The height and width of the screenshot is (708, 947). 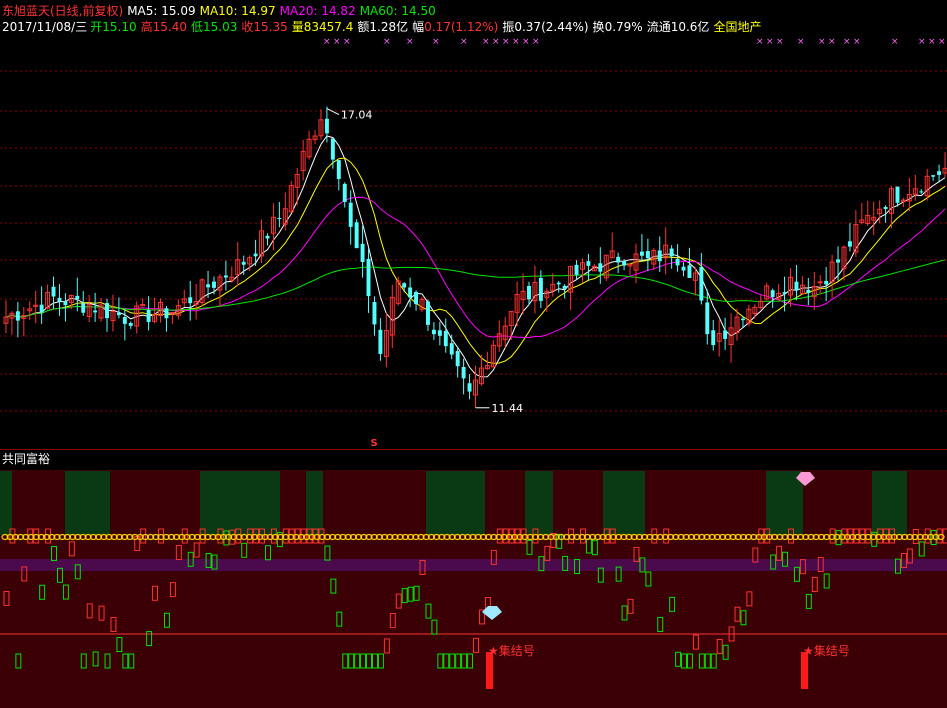 I want to click on sector-label: 全国地产, so click(x=737, y=27).